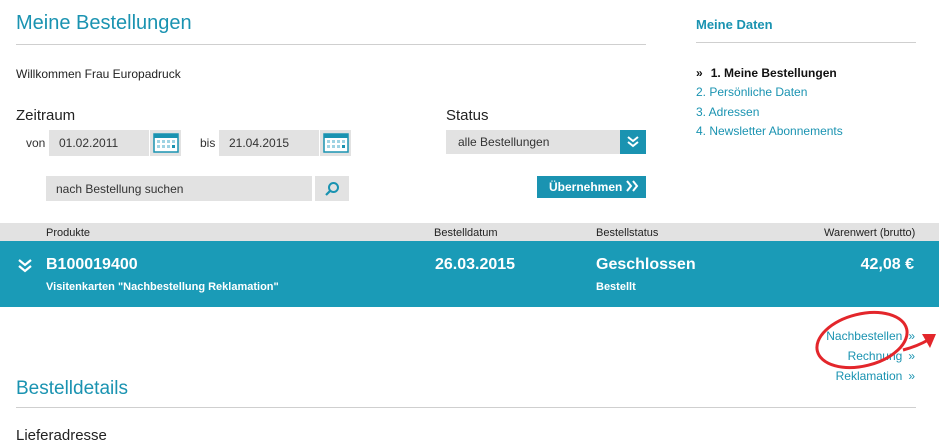 This screenshot has height=448, width=939. I want to click on from-calendar-button, so click(165, 143).